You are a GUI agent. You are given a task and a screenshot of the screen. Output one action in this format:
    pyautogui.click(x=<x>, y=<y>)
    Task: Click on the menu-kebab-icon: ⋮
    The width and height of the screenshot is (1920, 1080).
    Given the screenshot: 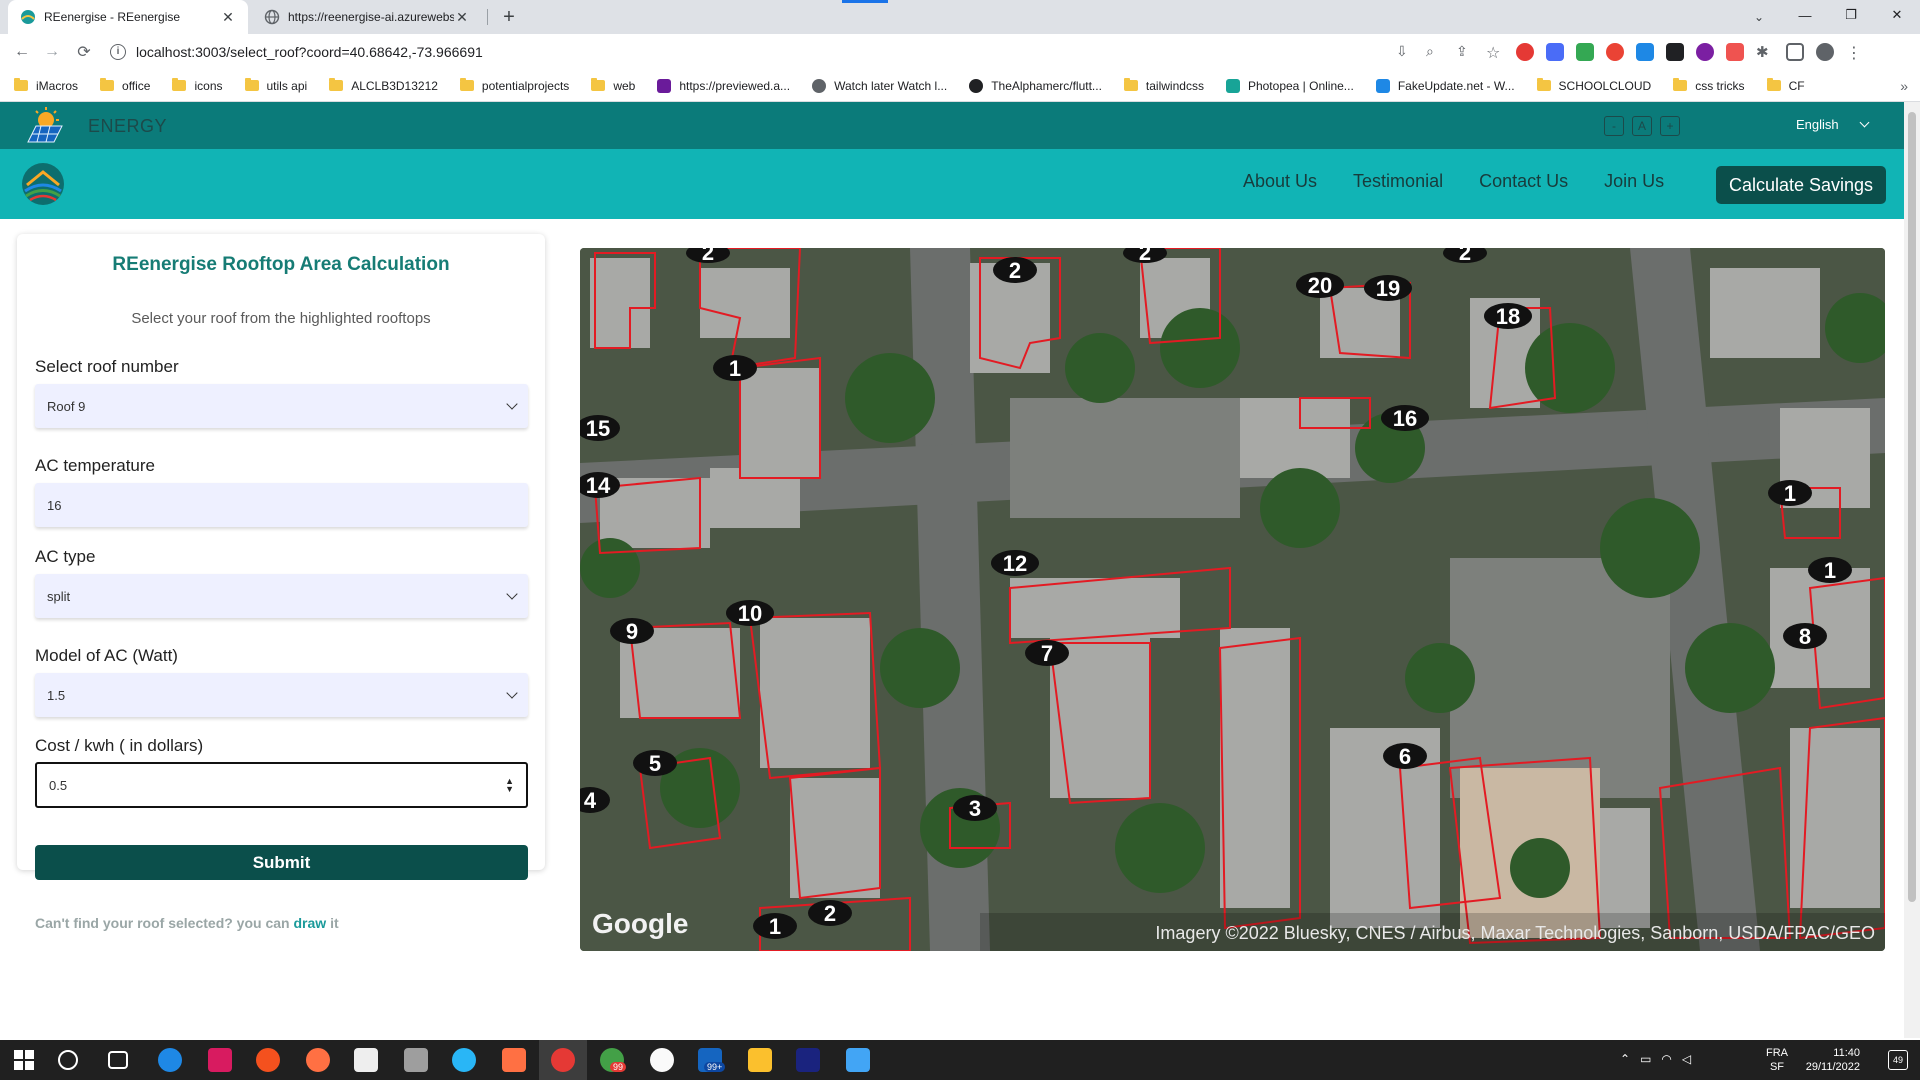 What is the action you would take?
    pyautogui.click(x=1855, y=52)
    